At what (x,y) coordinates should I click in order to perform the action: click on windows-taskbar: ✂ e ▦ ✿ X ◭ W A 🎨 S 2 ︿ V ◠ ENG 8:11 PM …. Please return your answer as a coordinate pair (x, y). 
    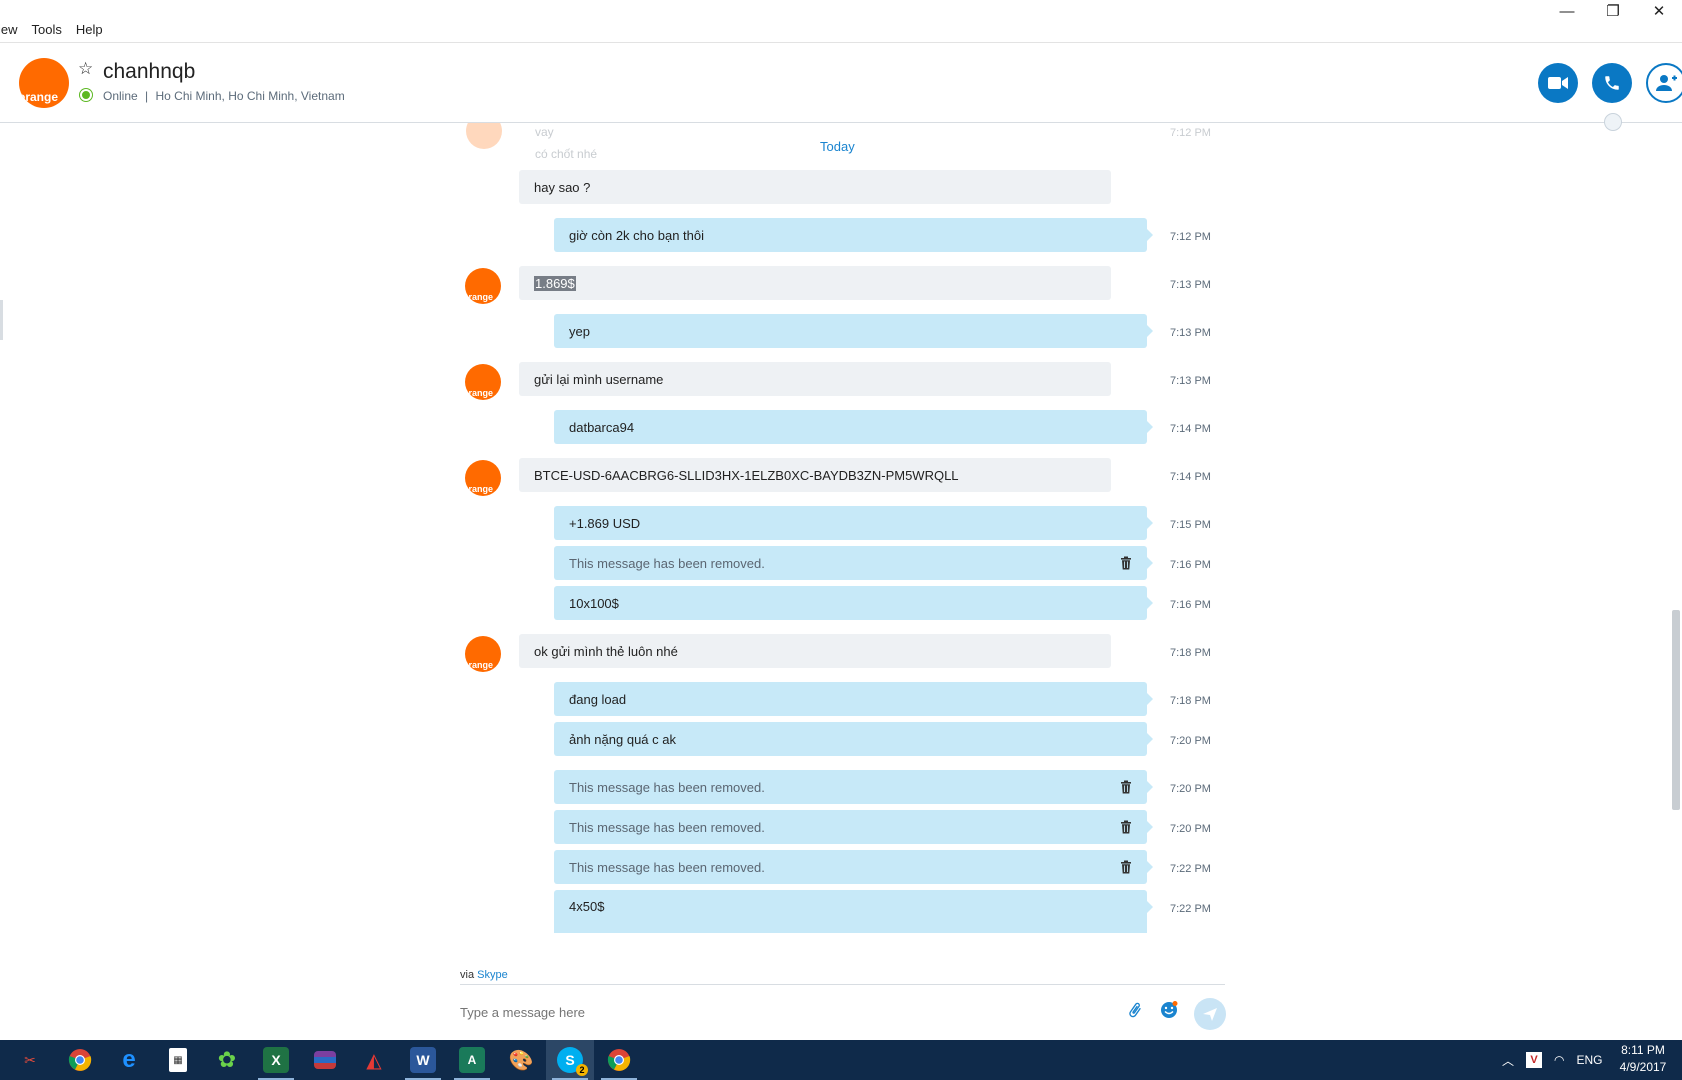
    Looking at the image, I should click on (841, 1060).